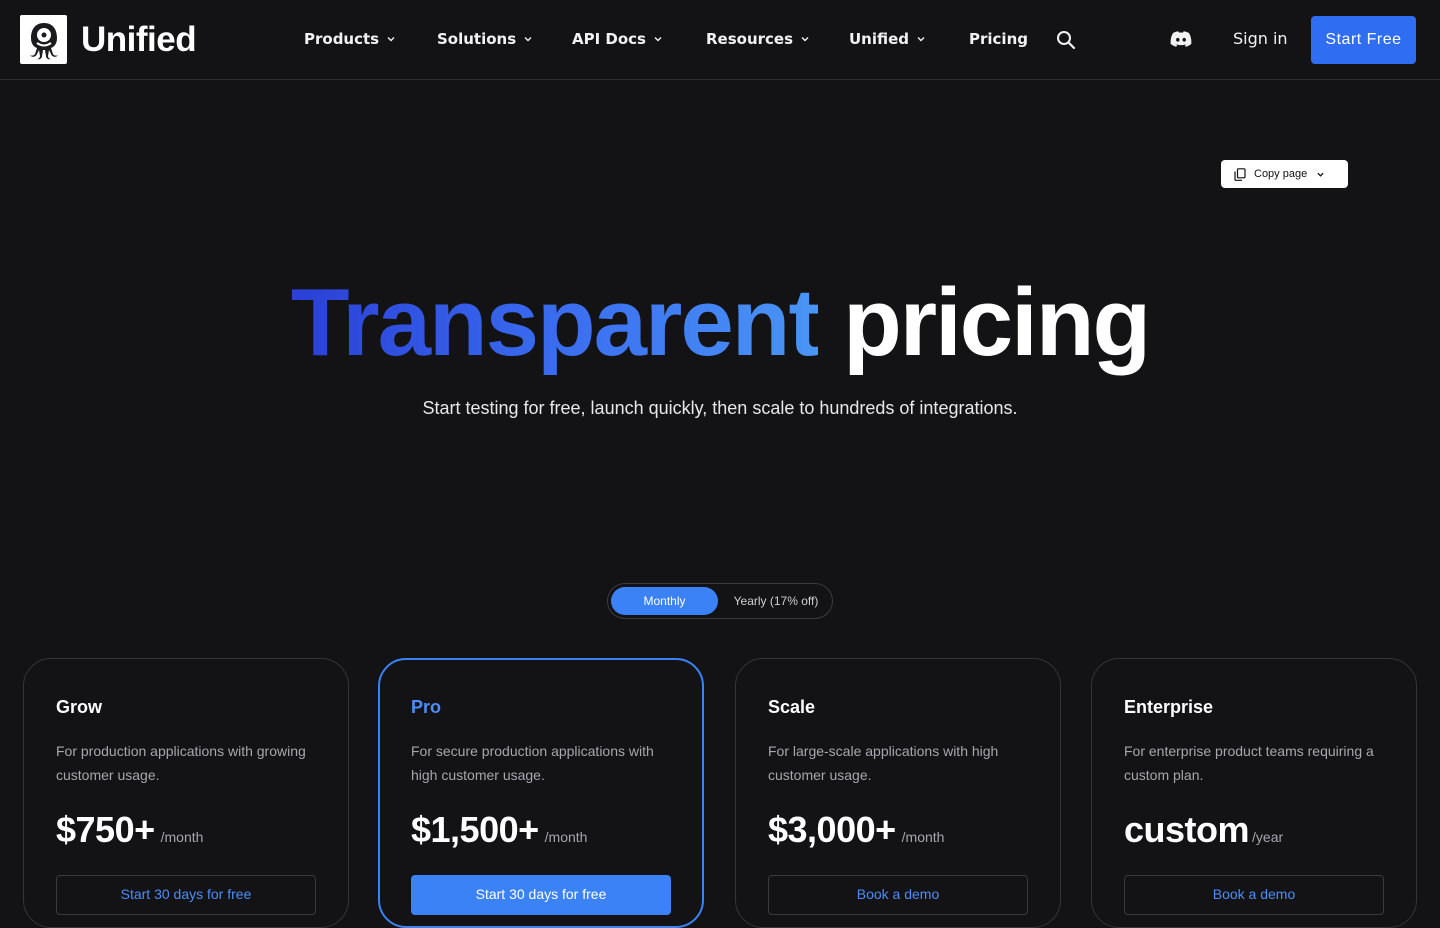  What do you see at coordinates (832, 829) in the screenshot?
I see `plan-price-amount: $3,000+` at bounding box center [832, 829].